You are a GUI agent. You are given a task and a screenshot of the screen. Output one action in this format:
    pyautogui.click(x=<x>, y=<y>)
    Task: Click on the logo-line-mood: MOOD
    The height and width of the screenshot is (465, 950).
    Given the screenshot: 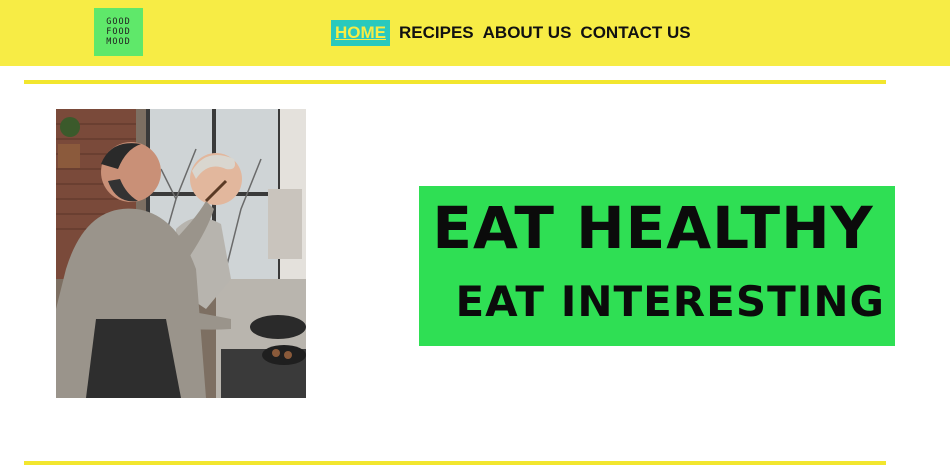 What is the action you would take?
    pyautogui.click(x=118, y=42)
    